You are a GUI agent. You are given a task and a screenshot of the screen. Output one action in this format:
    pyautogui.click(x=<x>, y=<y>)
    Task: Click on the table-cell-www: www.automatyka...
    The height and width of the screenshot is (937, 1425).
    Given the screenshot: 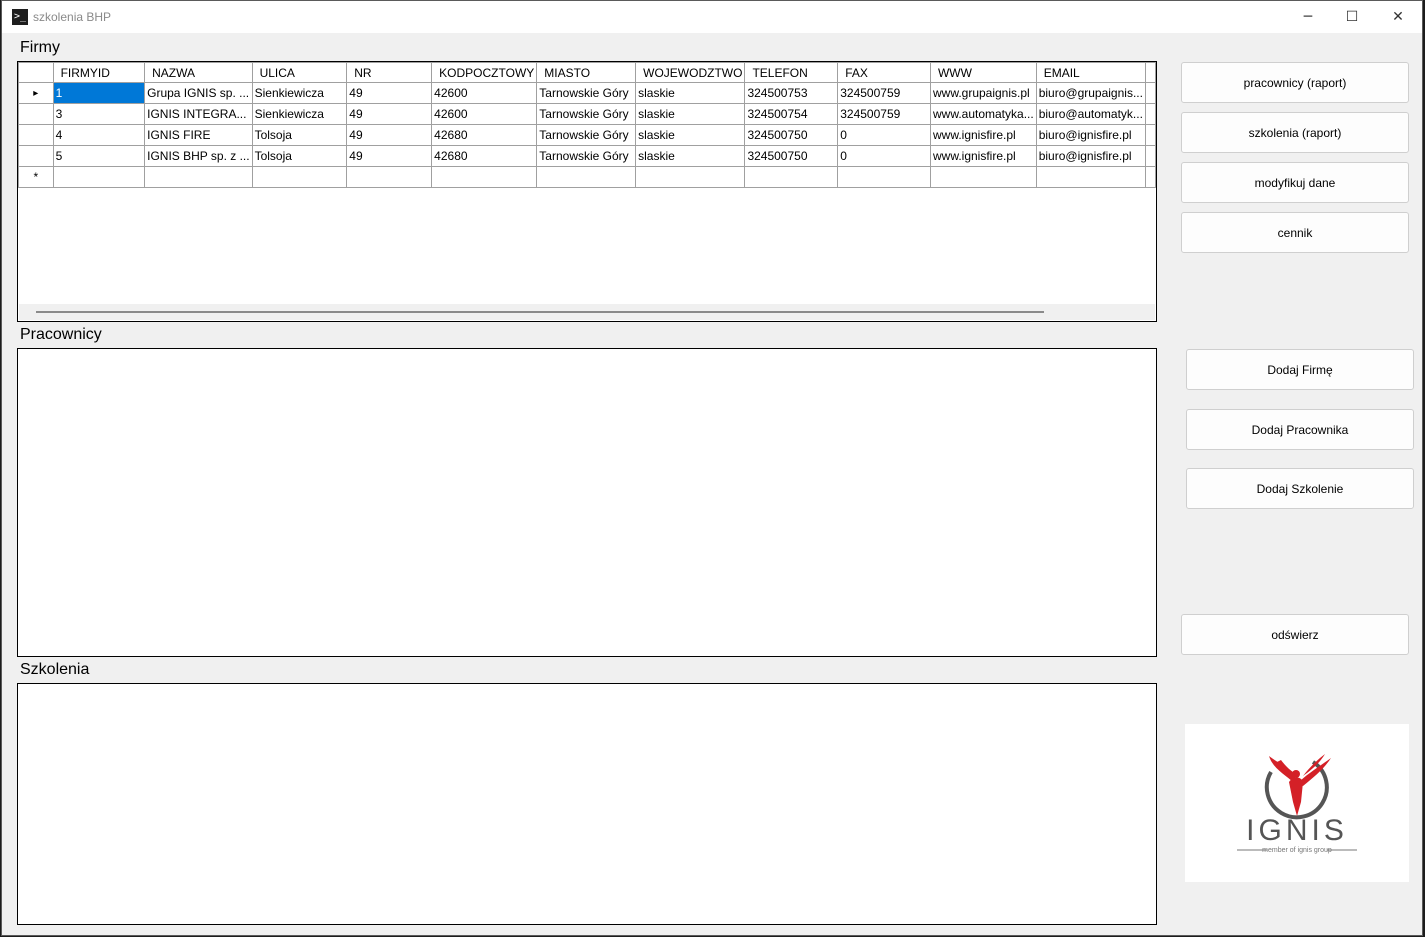 What is the action you would take?
    pyautogui.click(x=983, y=114)
    